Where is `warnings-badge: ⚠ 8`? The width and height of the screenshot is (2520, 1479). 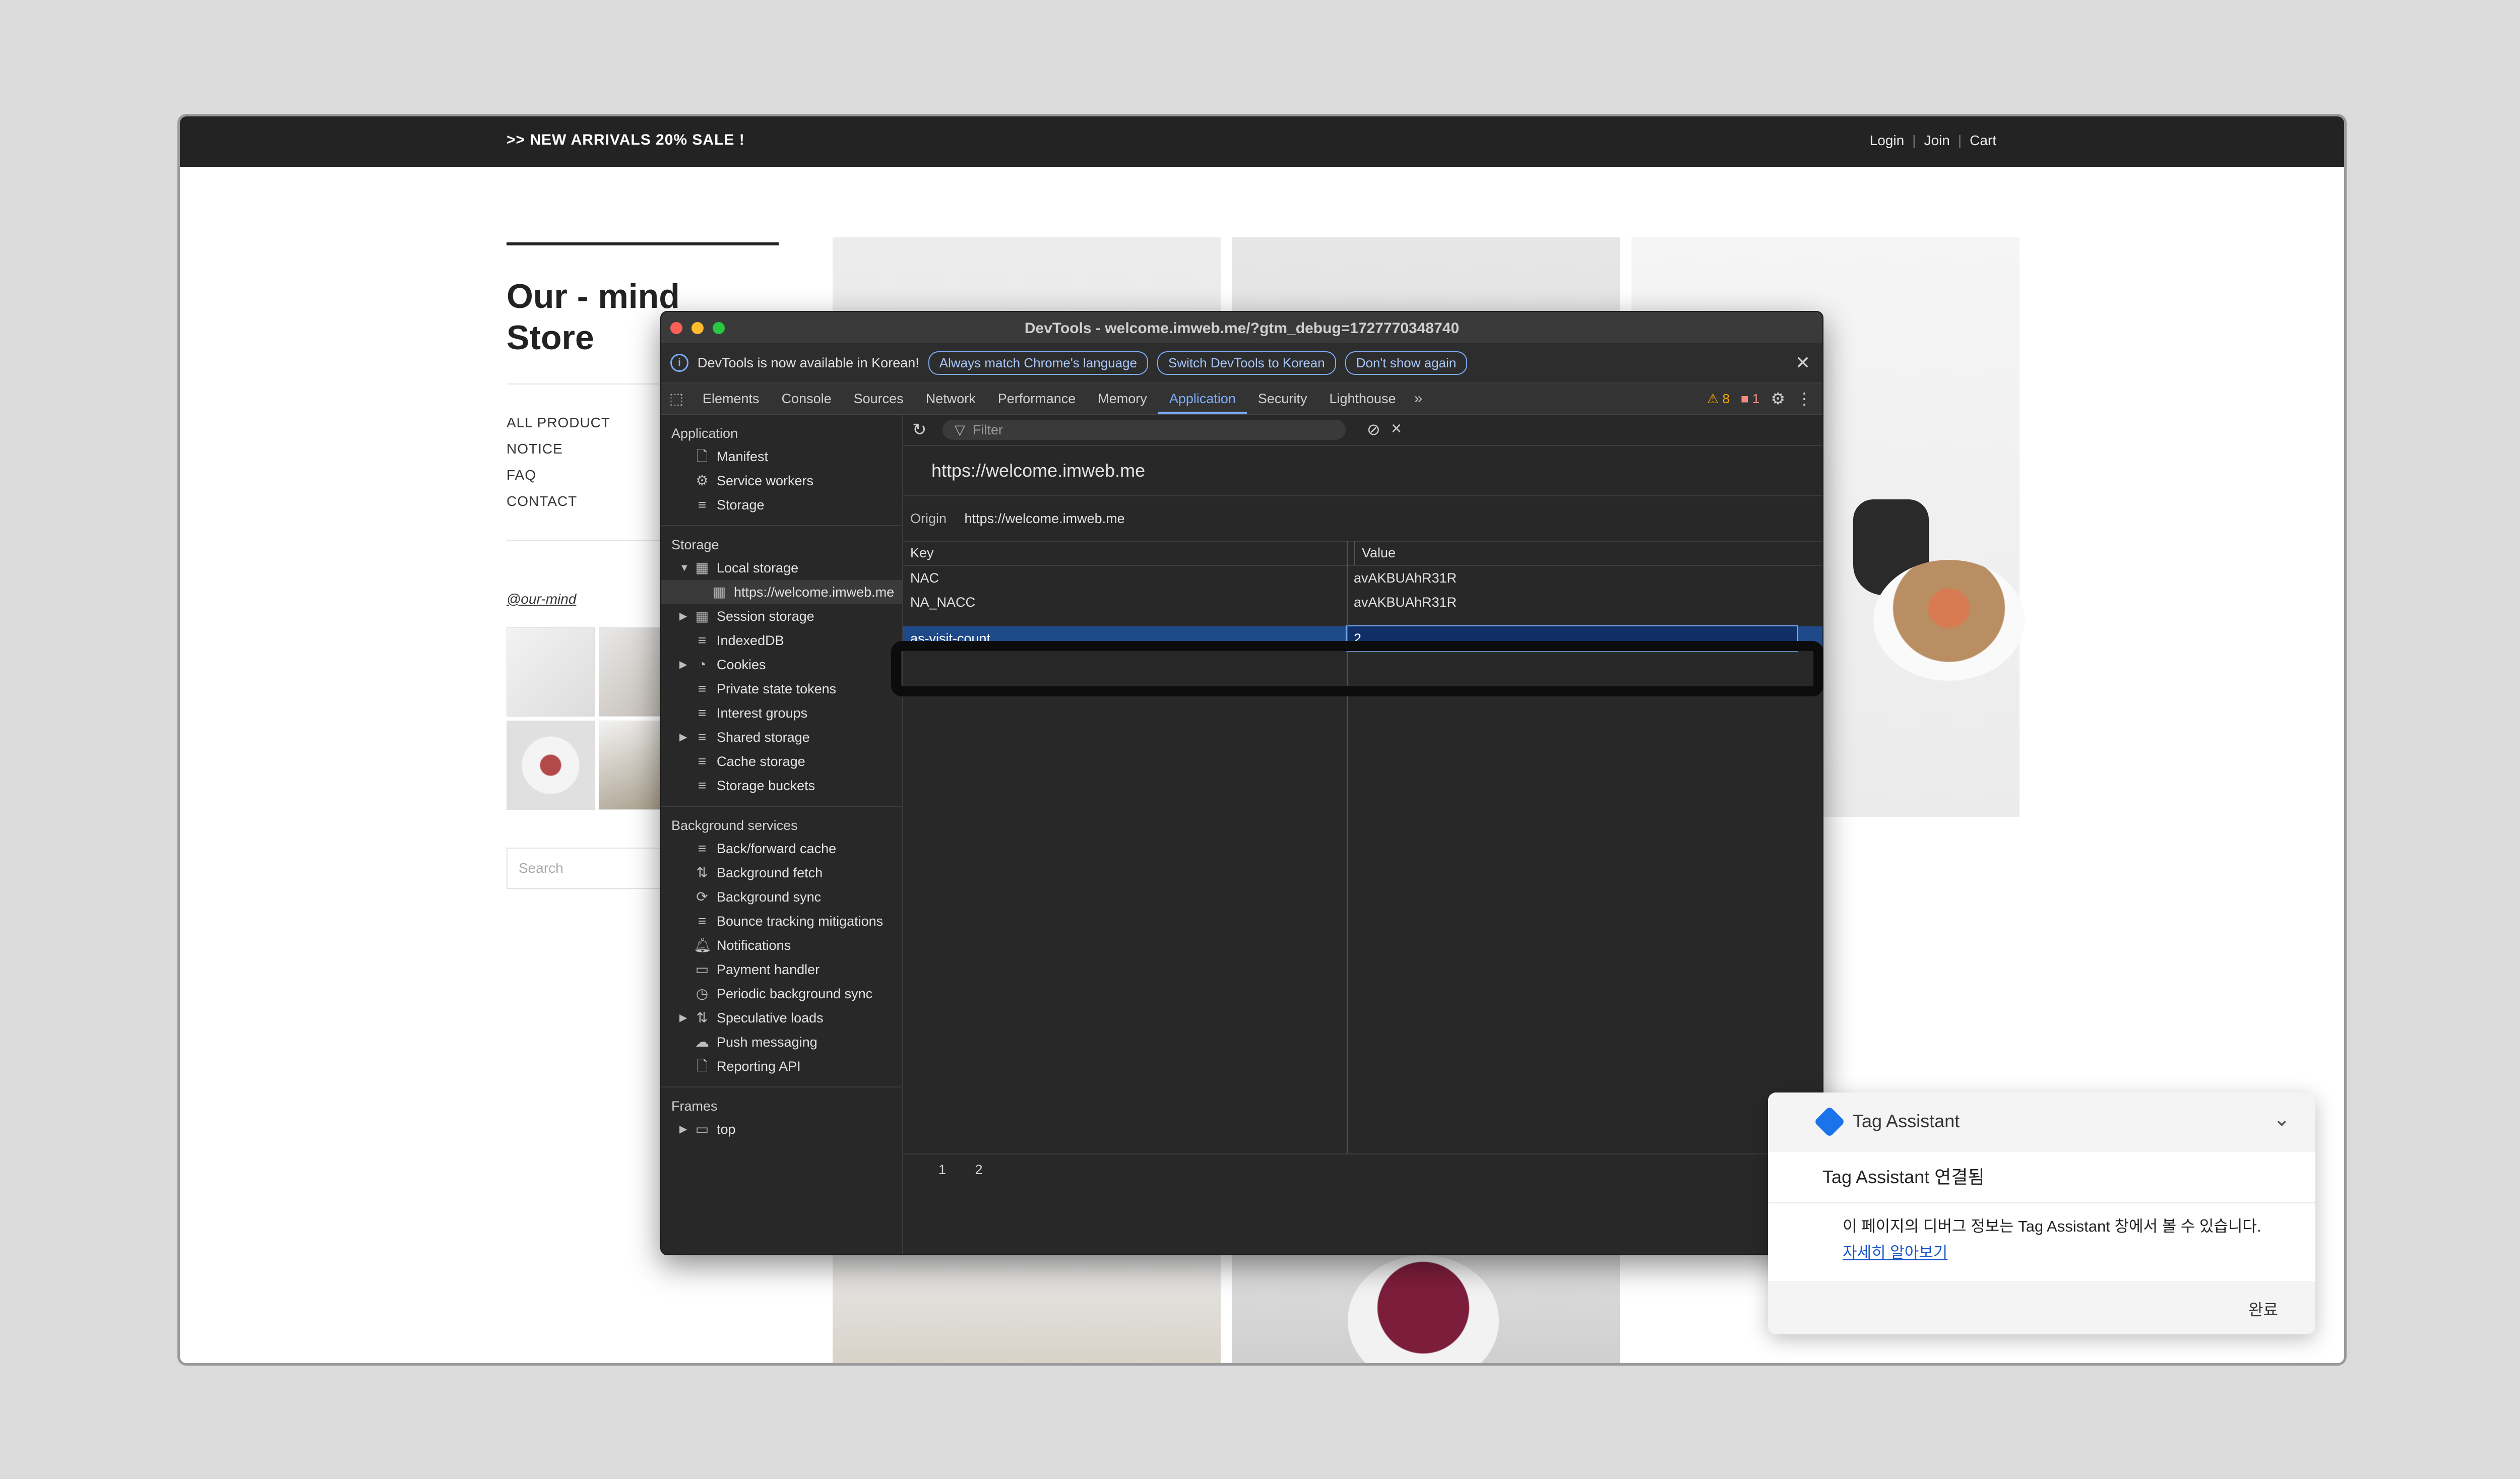
warnings-badge: ⚠ 8 is located at coordinates (1718, 399).